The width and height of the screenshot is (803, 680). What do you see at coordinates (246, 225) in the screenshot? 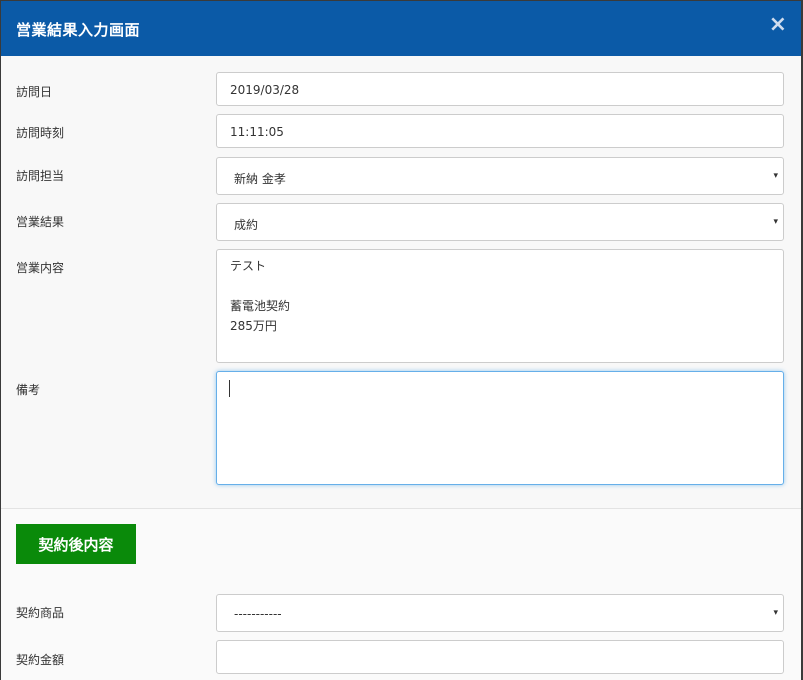
I see `sales-result-value: 成約` at bounding box center [246, 225].